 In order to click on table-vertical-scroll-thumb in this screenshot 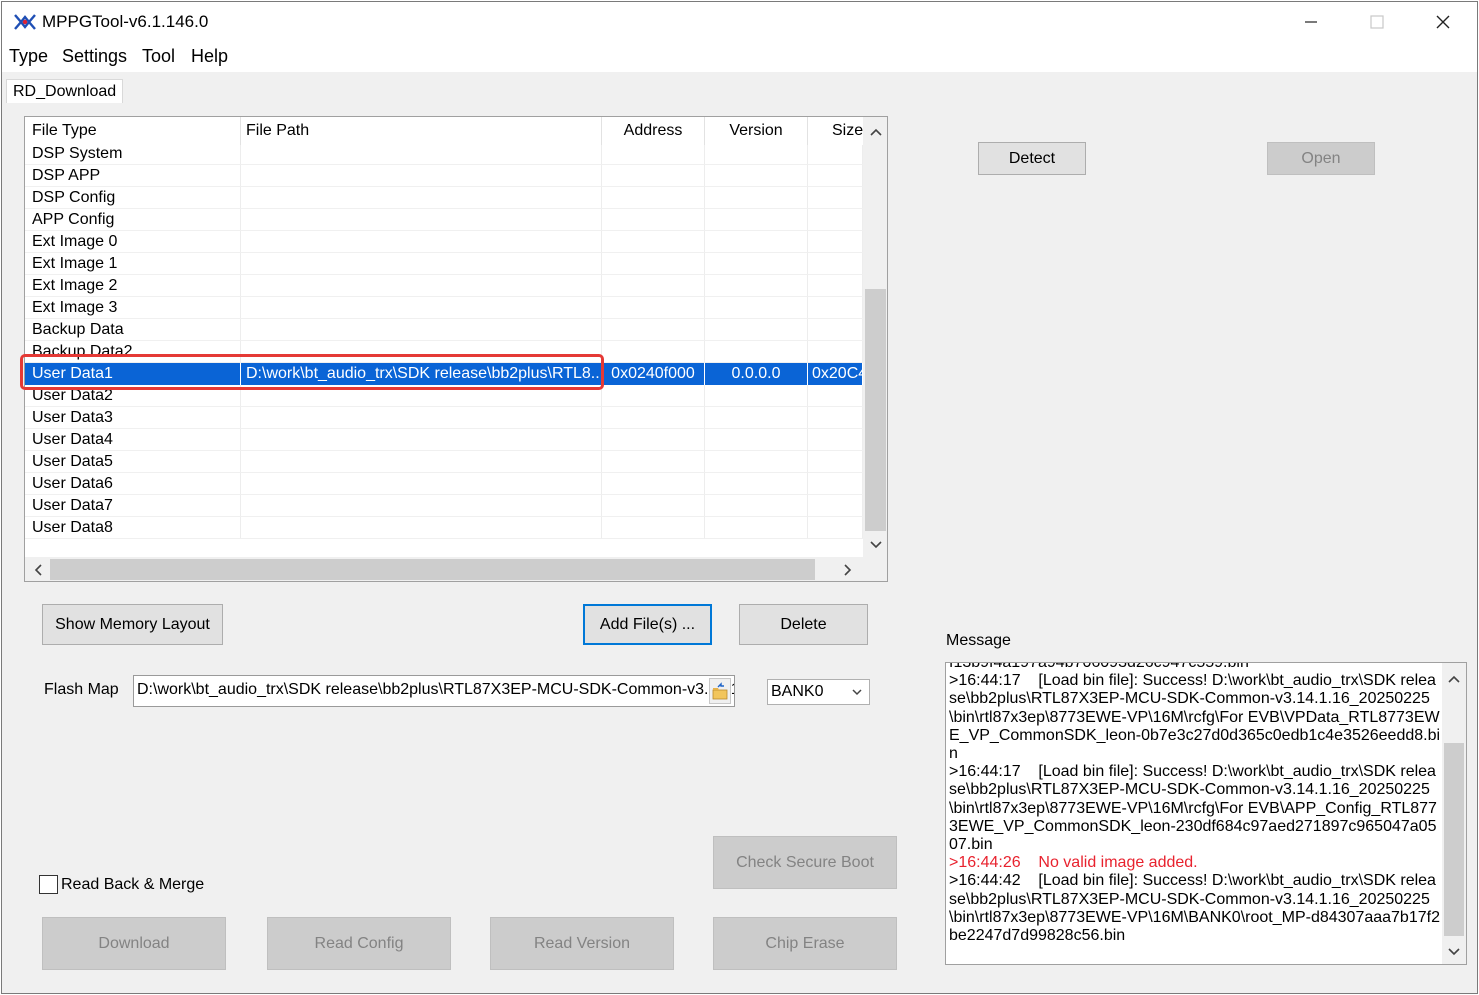, I will do `click(875, 410)`.